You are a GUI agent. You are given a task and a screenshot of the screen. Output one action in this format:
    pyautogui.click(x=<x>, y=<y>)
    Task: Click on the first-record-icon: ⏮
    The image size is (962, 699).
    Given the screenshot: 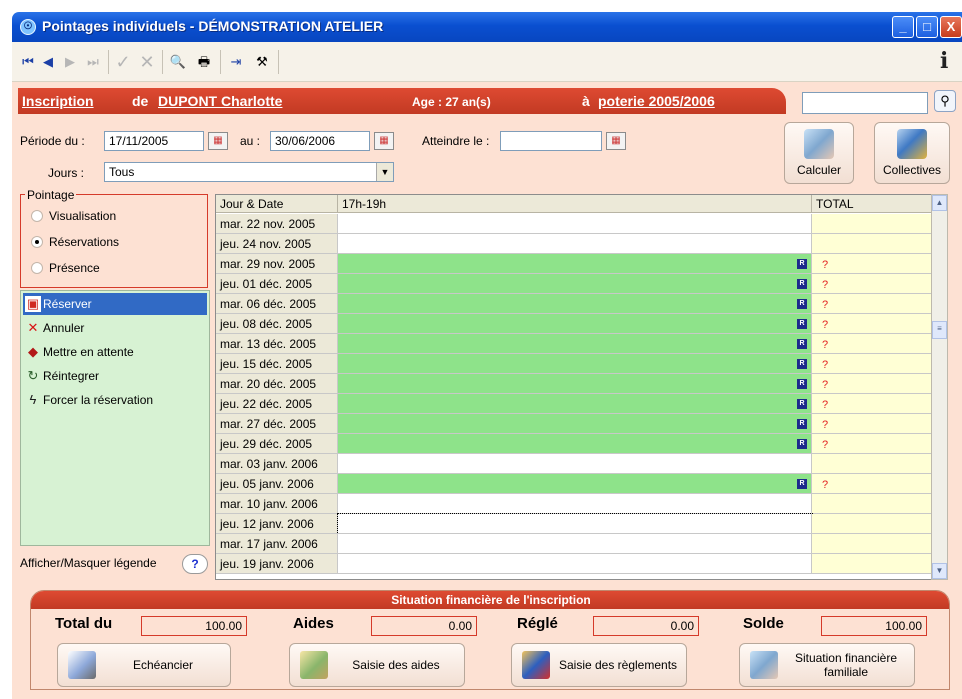 What is the action you would take?
    pyautogui.click(x=28, y=62)
    